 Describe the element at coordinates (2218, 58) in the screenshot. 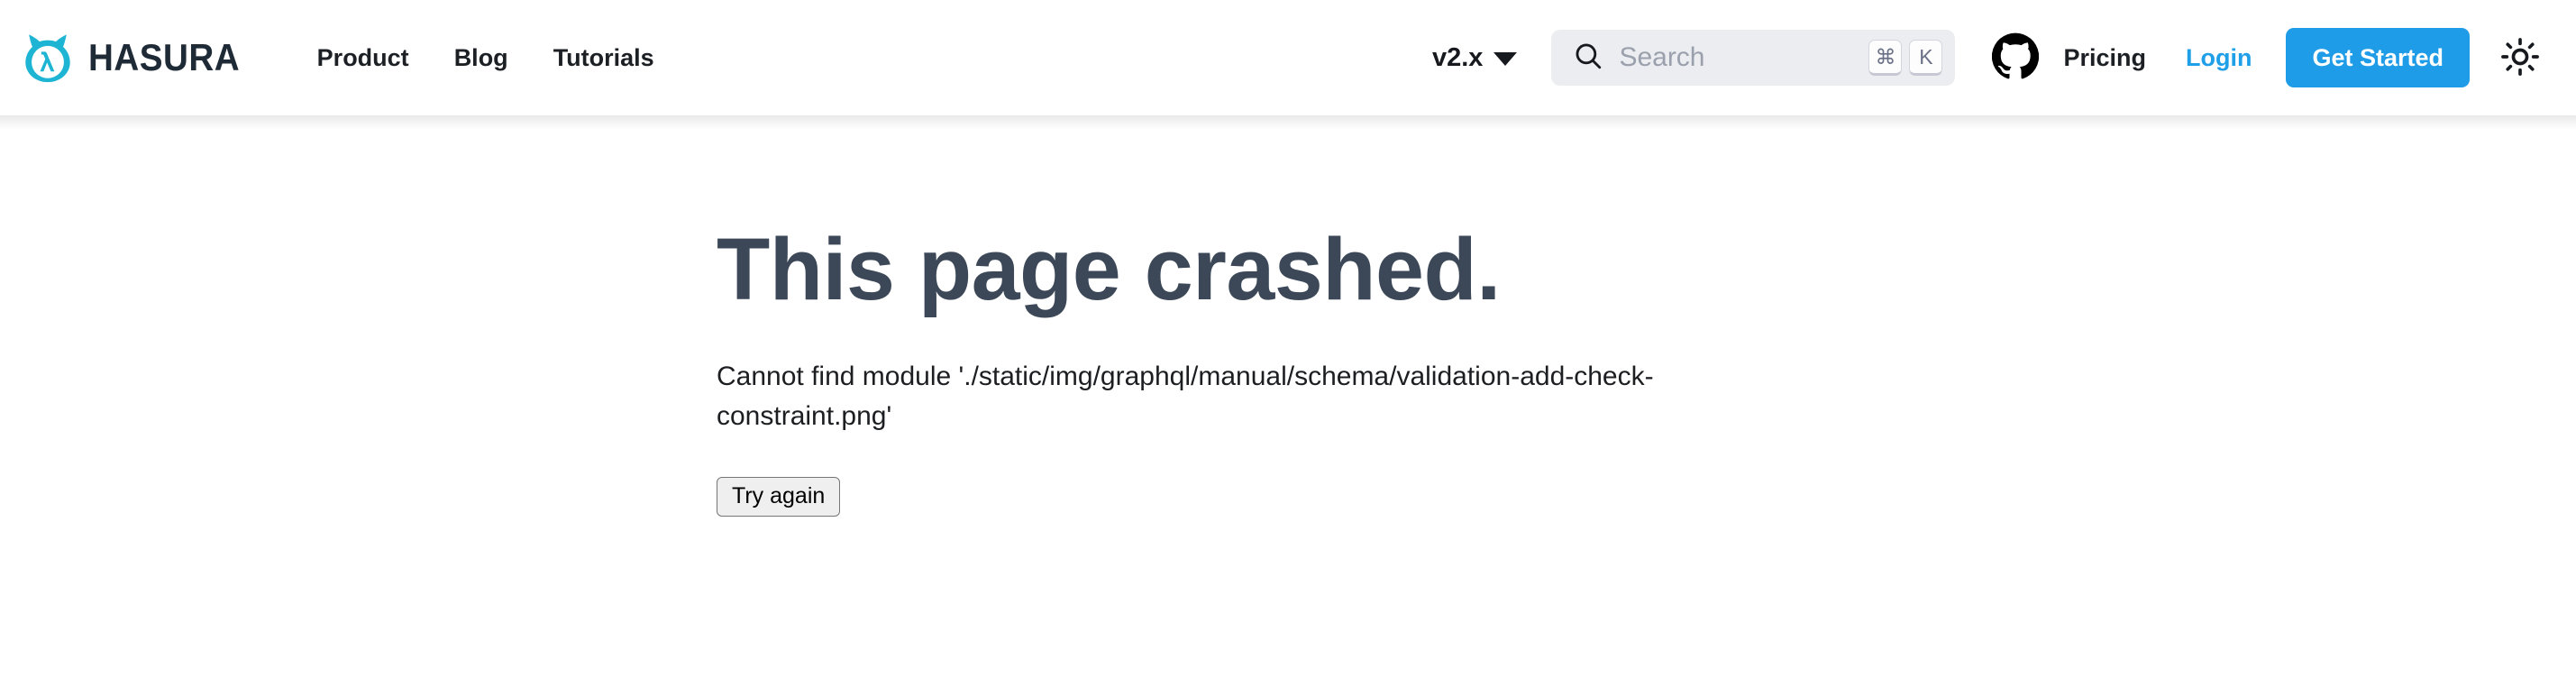

I see `nav-link-login: Login` at that location.